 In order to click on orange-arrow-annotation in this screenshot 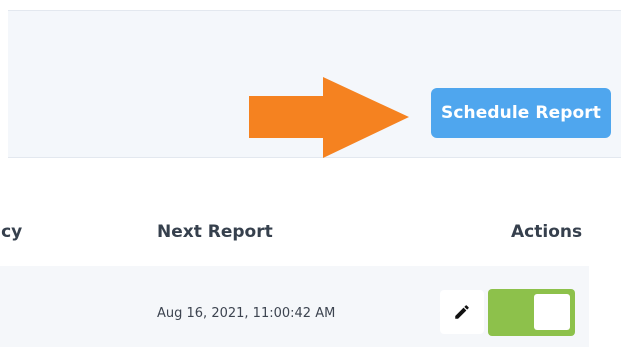, I will do `click(329, 117)`.